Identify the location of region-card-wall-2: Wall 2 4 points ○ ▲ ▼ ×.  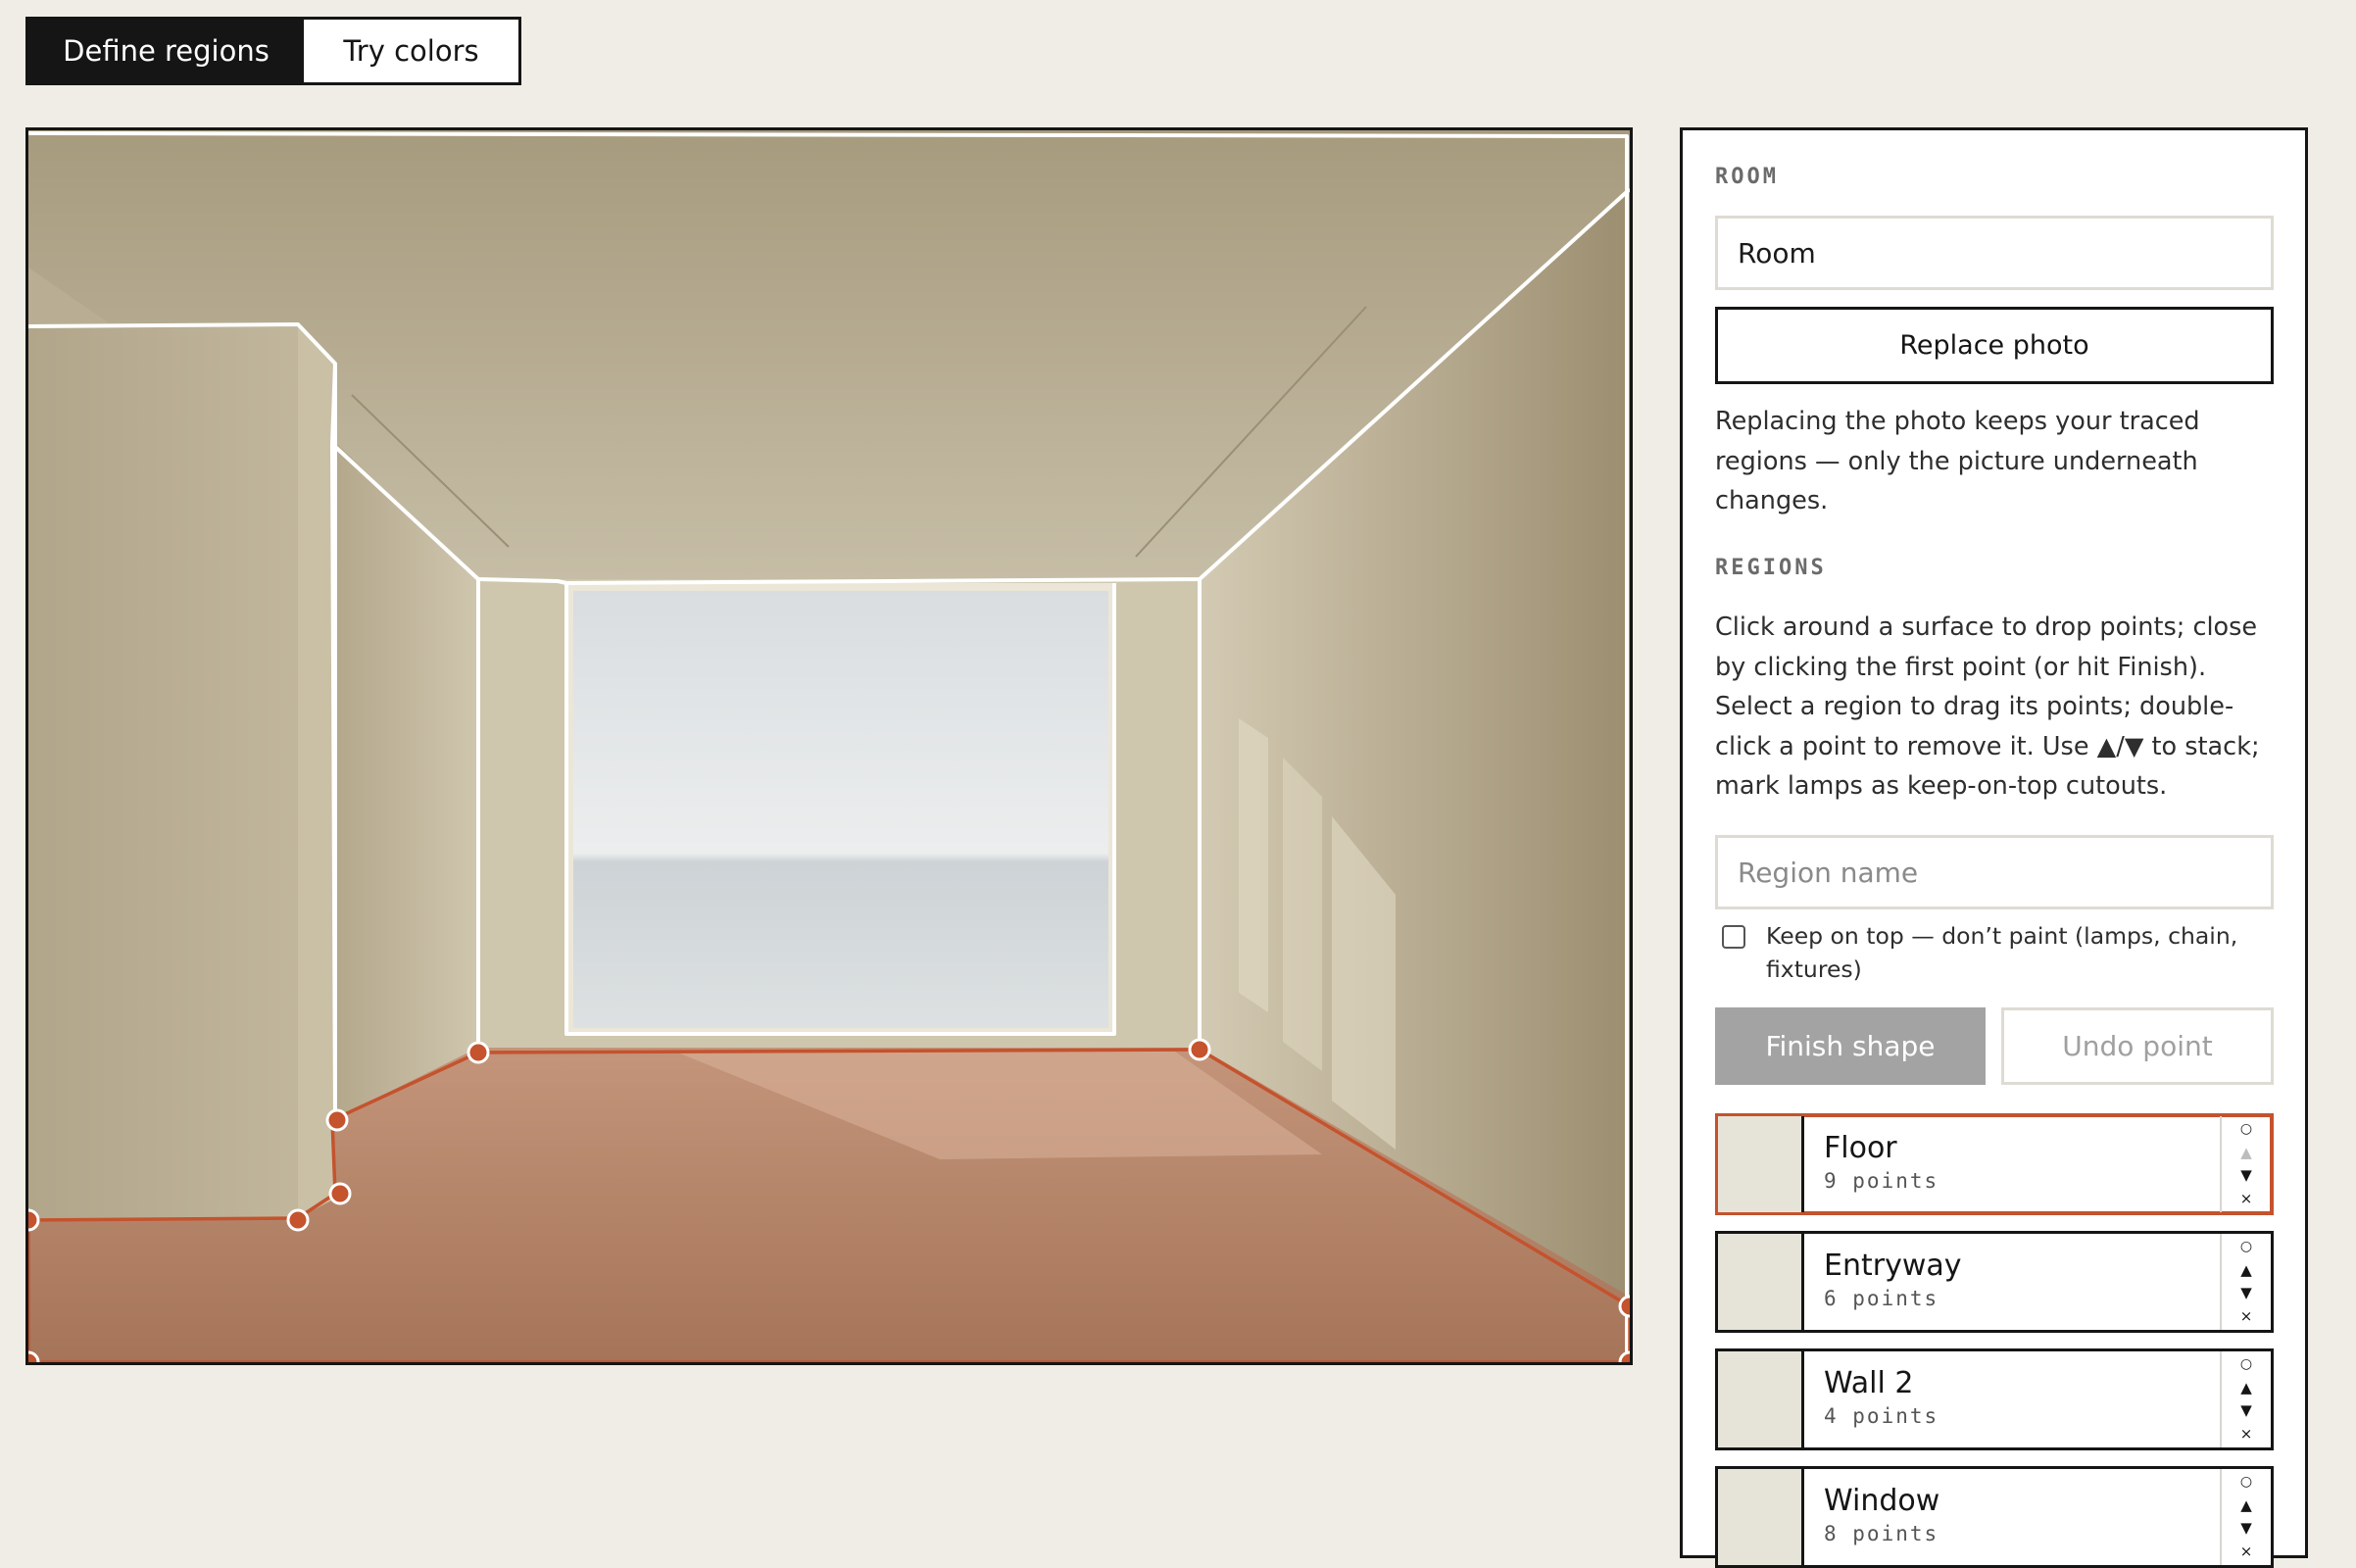
(1994, 1399).